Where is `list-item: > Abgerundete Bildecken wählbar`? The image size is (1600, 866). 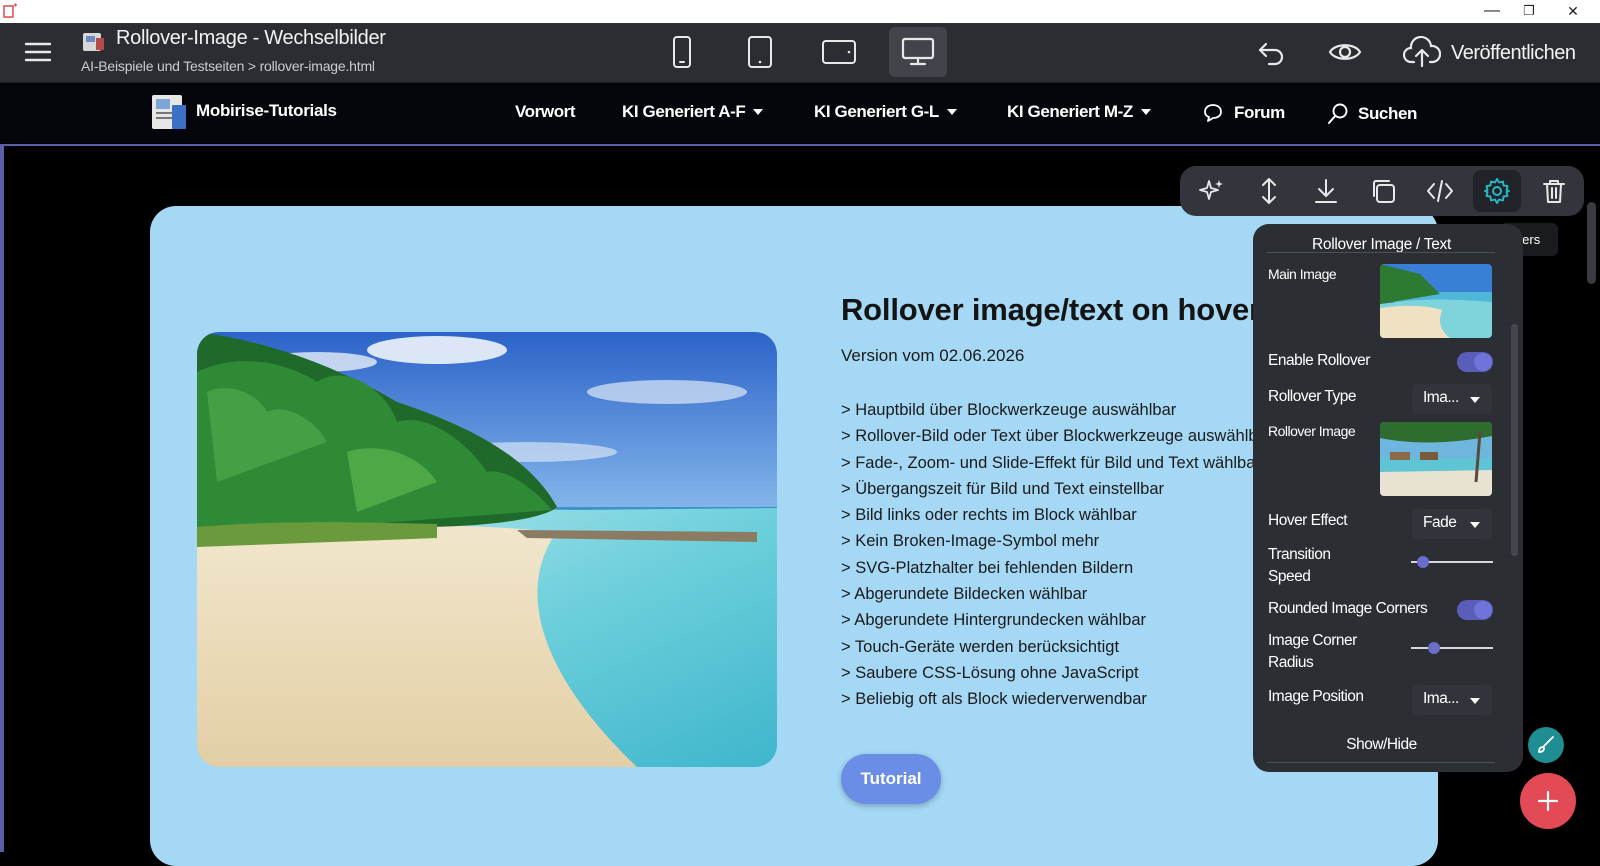
list-item: > Abgerundete Bildecken wählbar is located at coordinates (964, 594).